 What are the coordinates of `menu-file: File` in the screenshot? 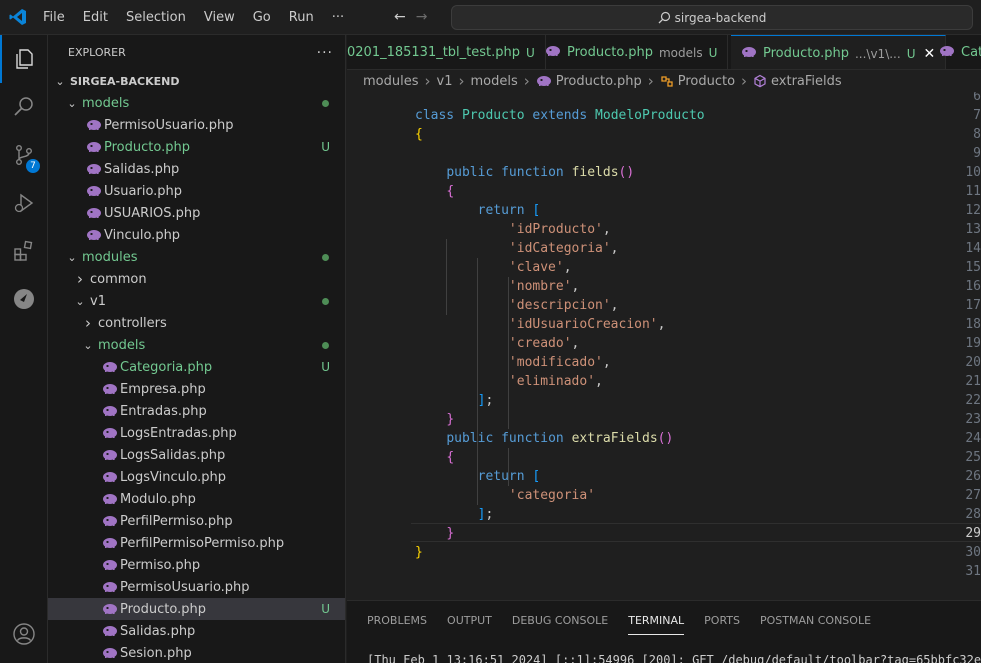 It's located at (54, 17).